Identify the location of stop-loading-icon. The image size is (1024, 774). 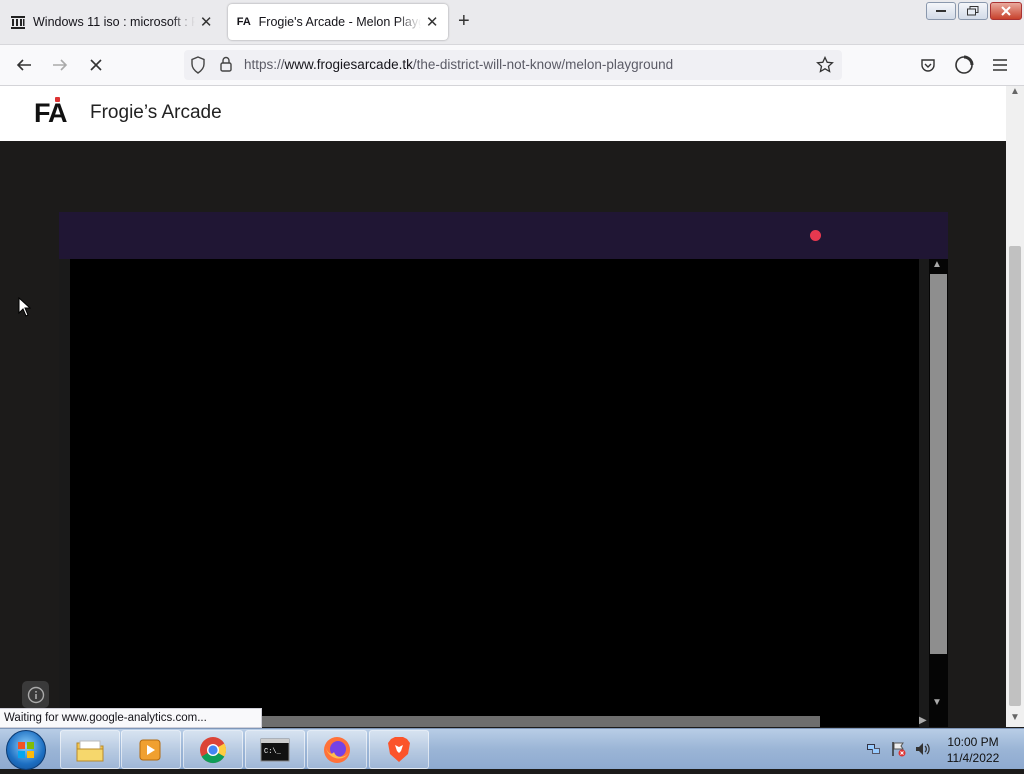
(96, 65).